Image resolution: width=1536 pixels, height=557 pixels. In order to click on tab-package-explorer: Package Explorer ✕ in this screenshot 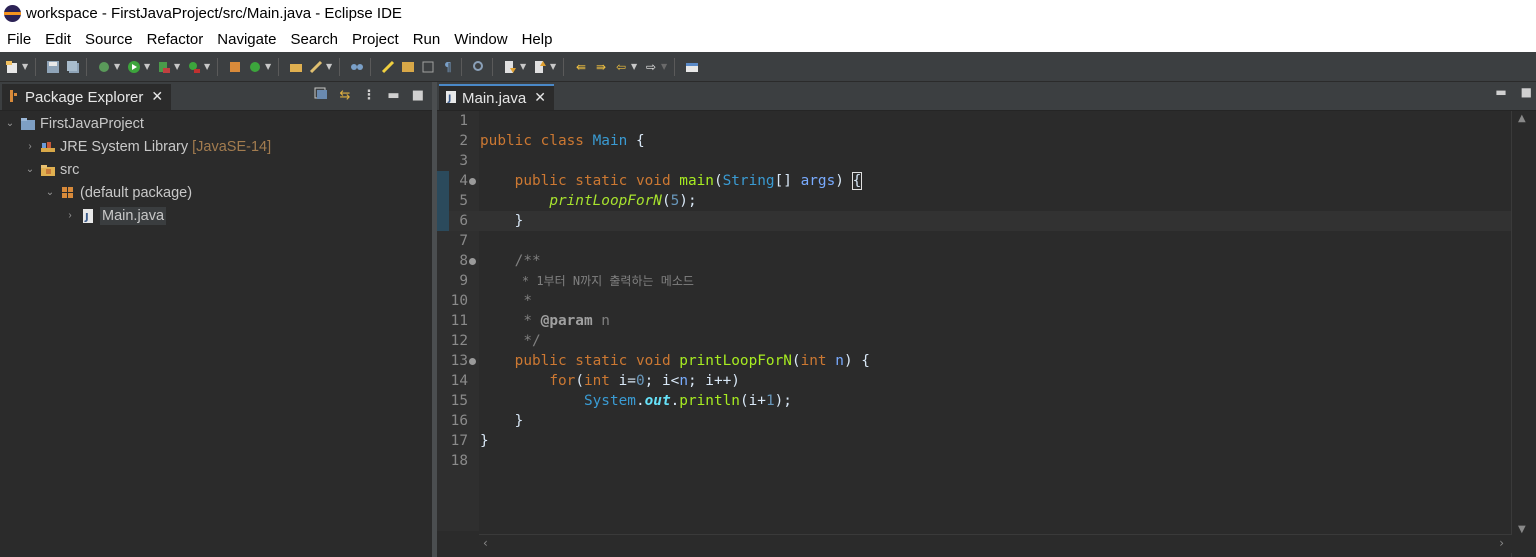, I will do `click(87, 97)`.